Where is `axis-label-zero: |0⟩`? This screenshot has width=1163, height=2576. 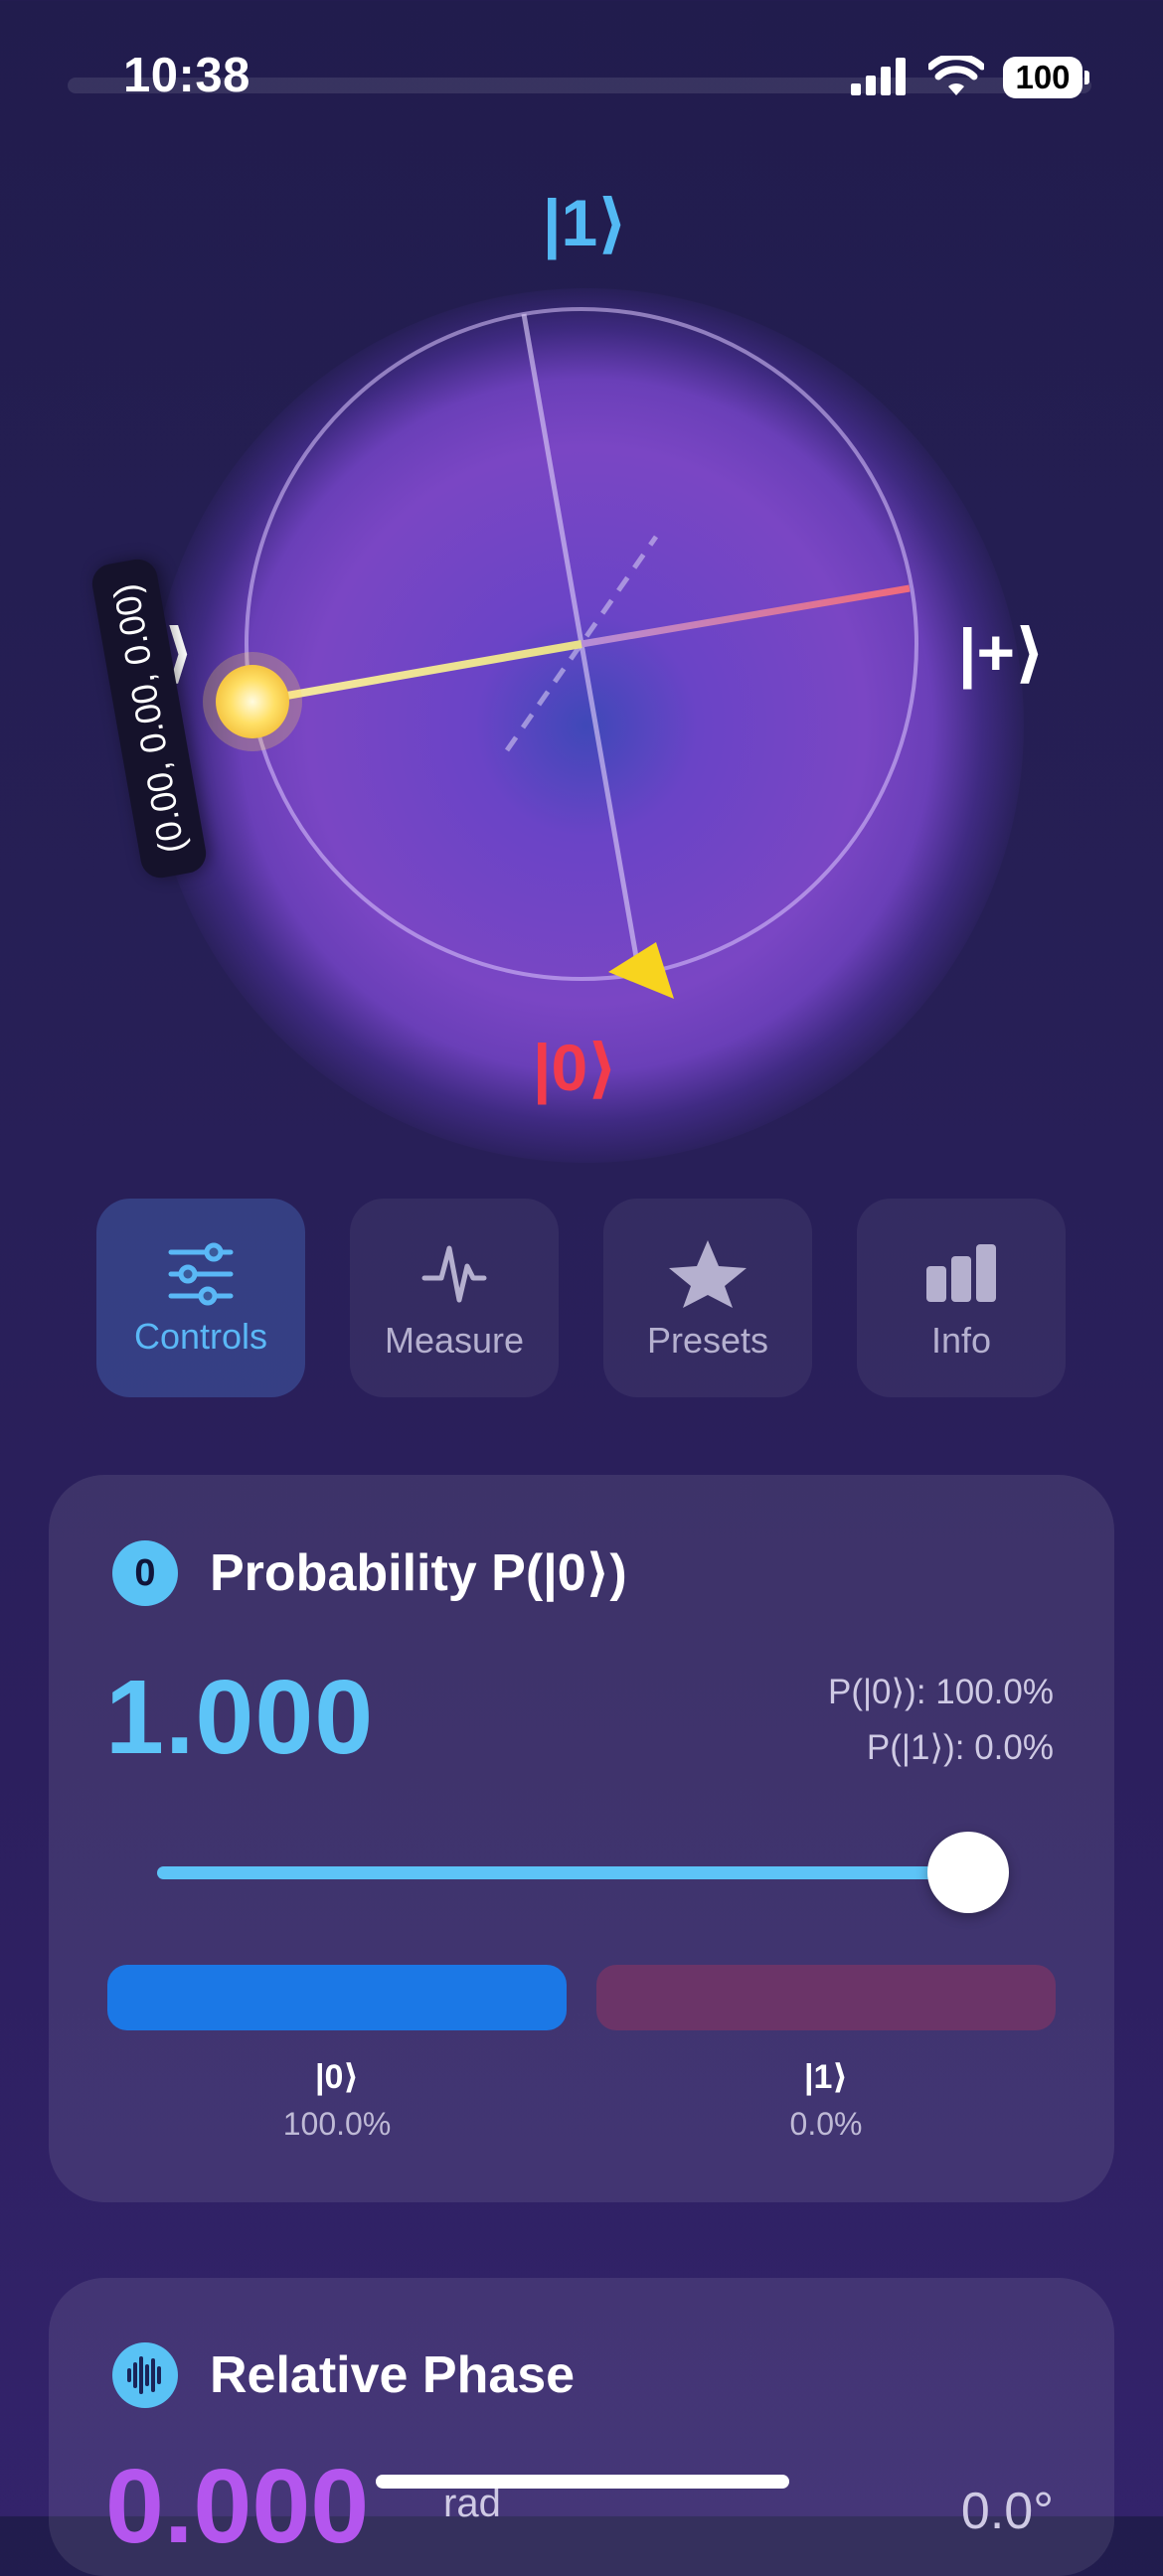 axis-label-zero: |0⟩ is located at coordinates (575, 1067).